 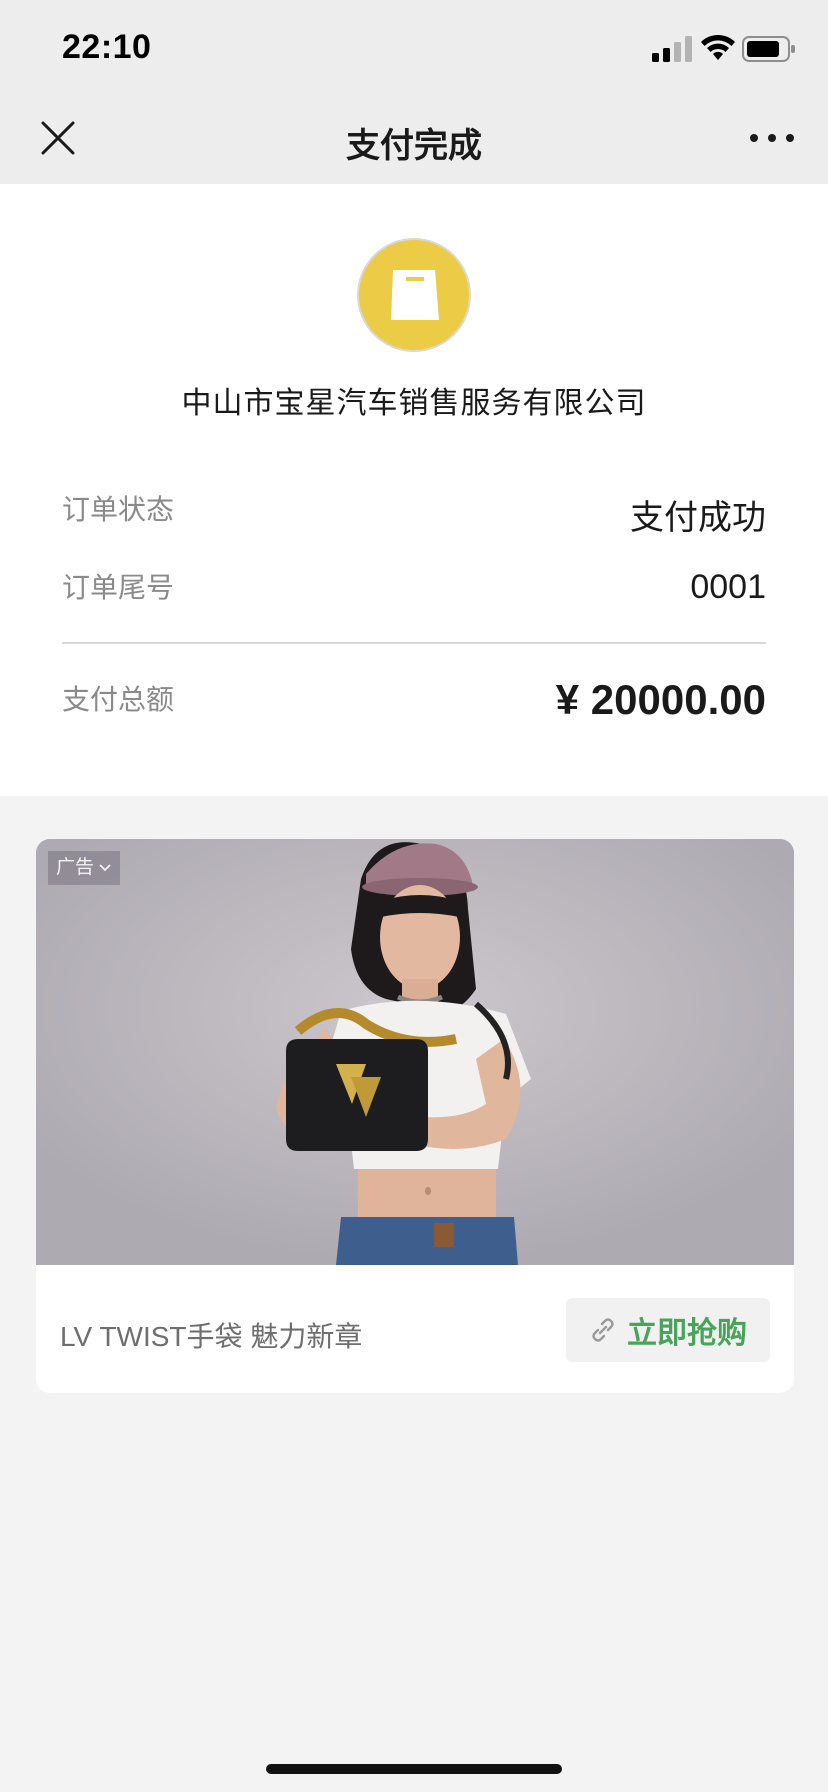 I want to click on order-status-value: 支付成功, so click(x=698, y=518).